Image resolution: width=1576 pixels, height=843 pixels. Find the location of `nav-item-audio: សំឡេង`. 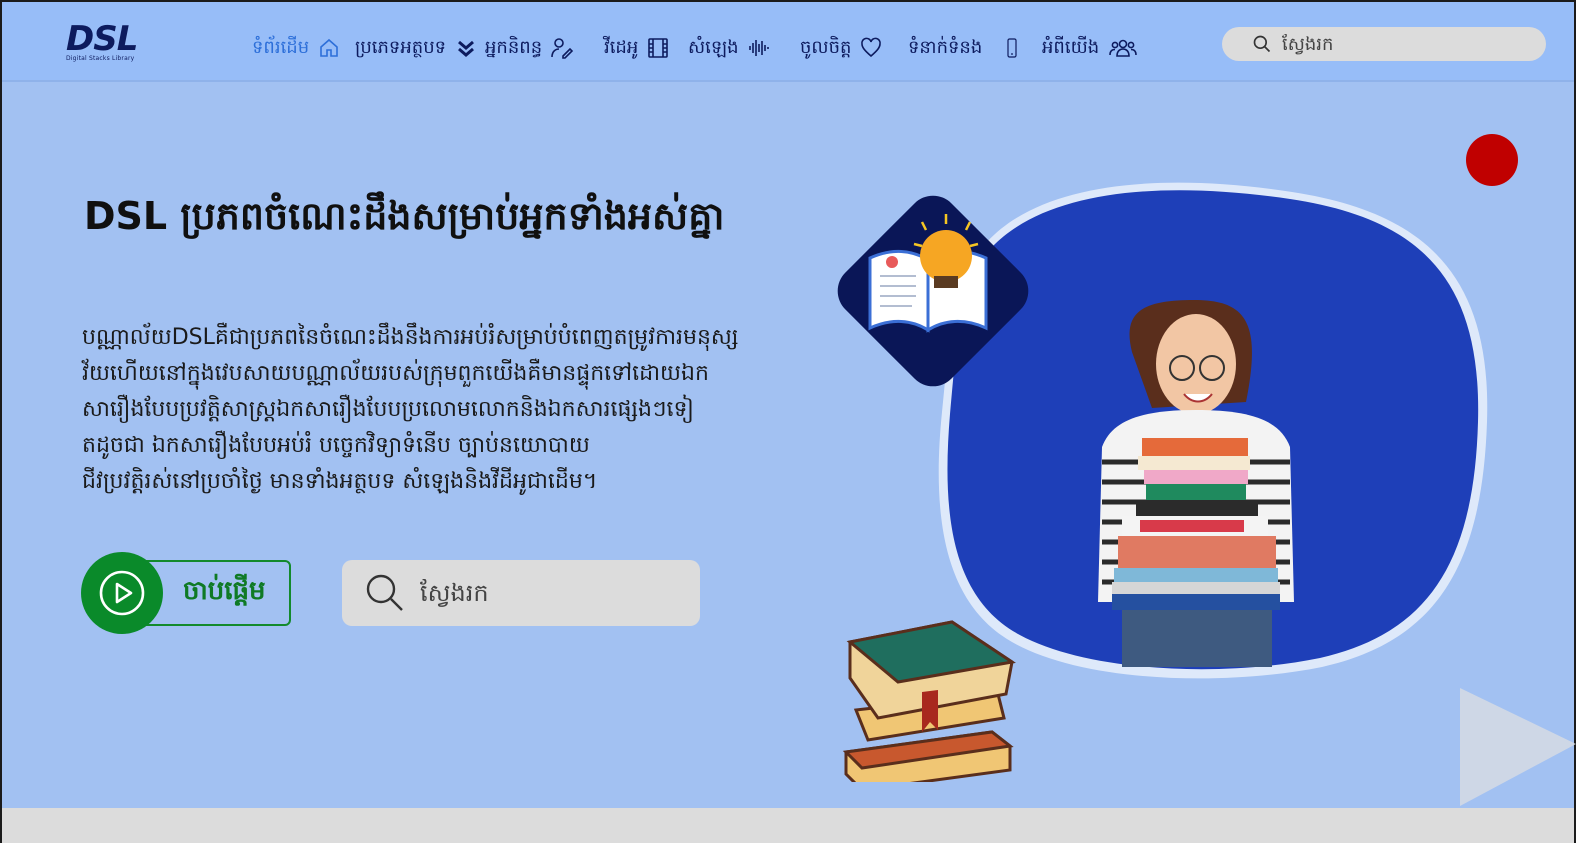

nav-item-audio: សំឡេង is located at coordinates (729, 48).